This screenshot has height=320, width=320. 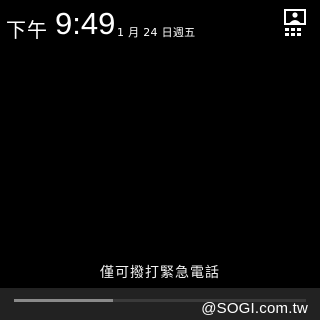 I want to click on emergency-calls-only-text: 僅可撥打緊急電話, so click(x=160, y=273).